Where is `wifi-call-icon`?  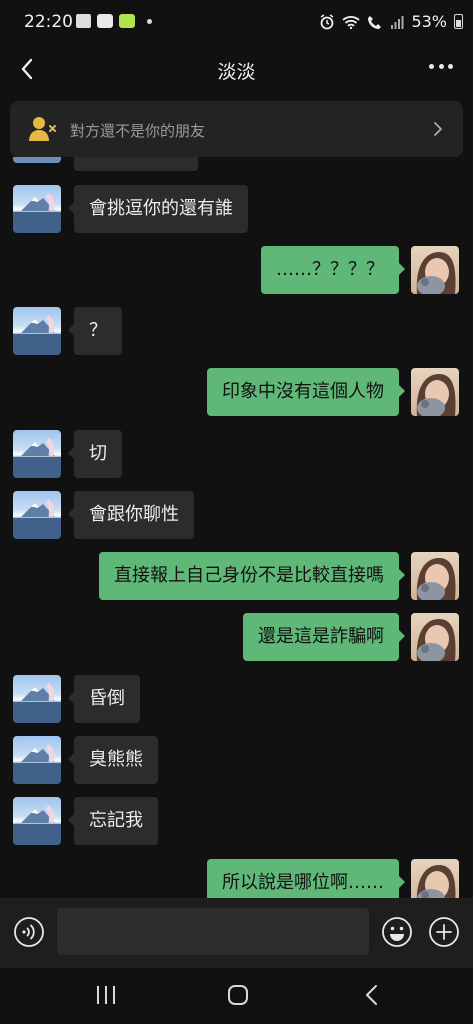
wifi-call-icon is located at coordinates (375, 22).